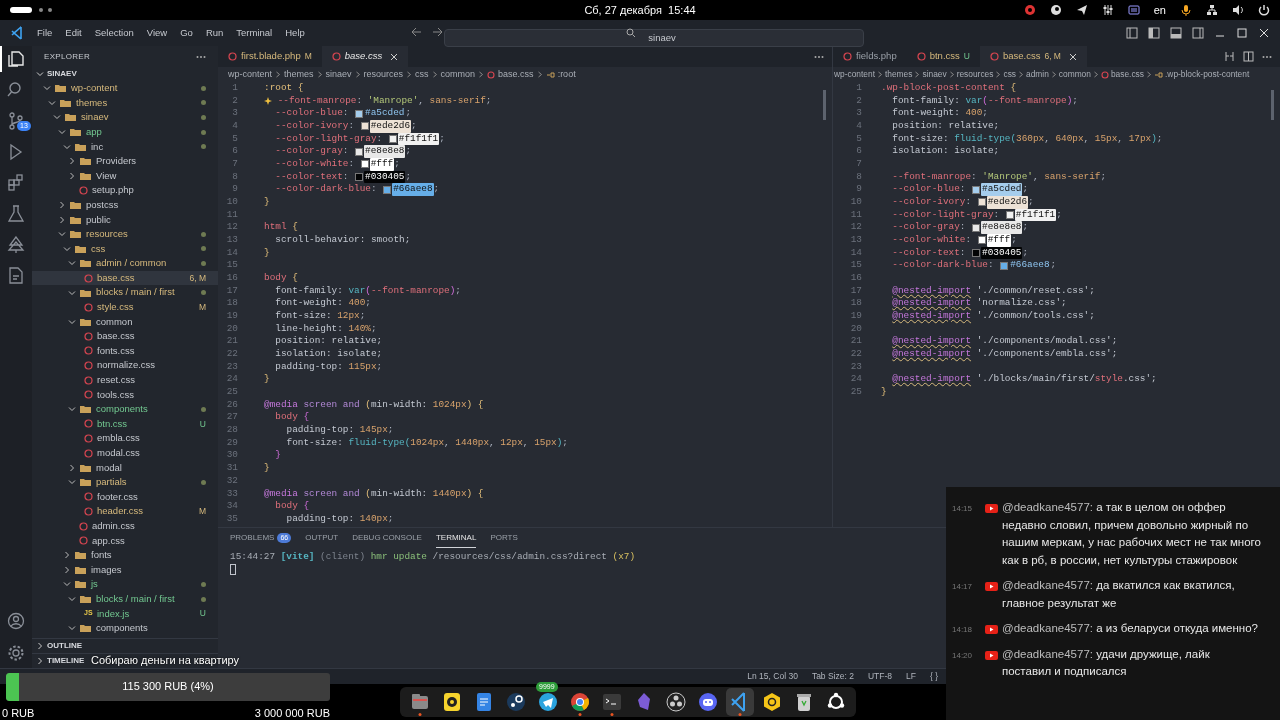 The image size is (1280, 720). What do you see at coordinates (270, 56) in the screenshot?
I see `editor-tab: first.blade.php M` at bounding box center [270, 56].